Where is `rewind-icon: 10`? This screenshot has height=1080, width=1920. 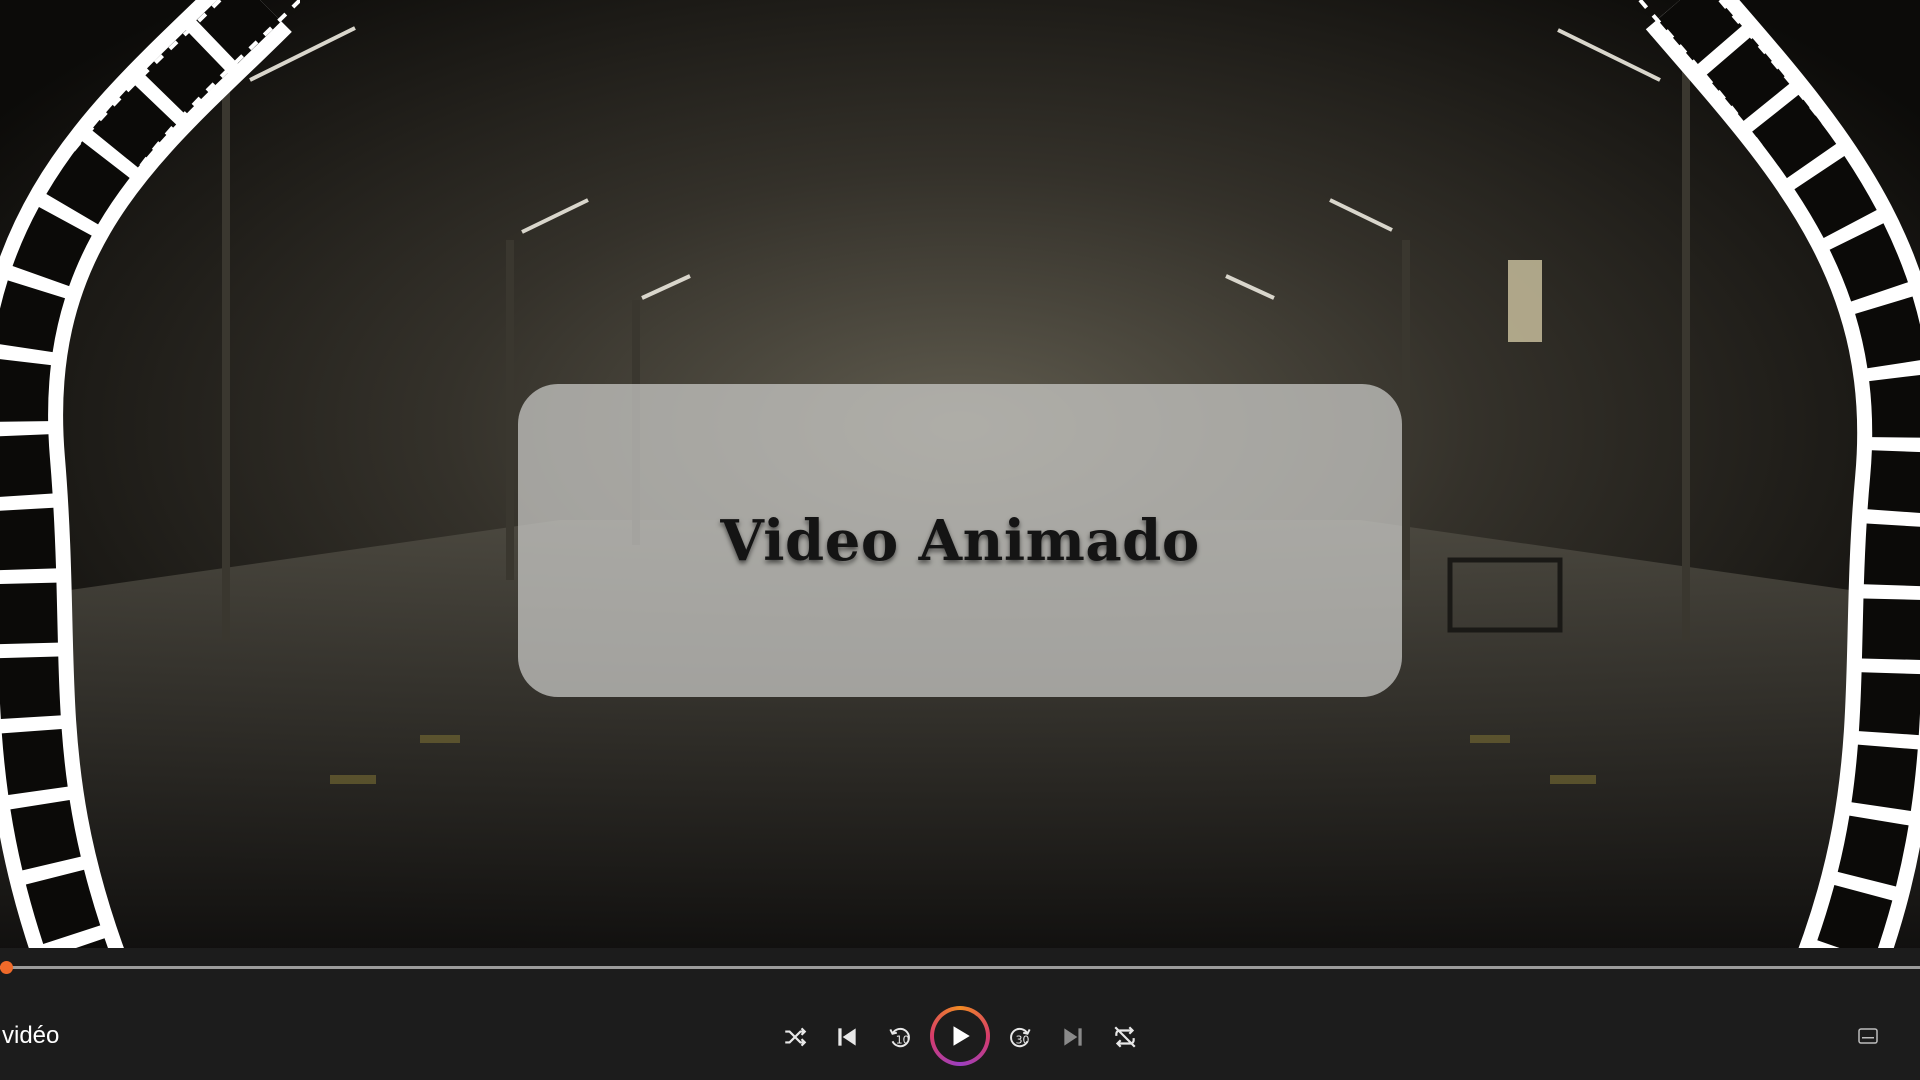 rewind-icon: 10 is located at coordinates (899, 1037).